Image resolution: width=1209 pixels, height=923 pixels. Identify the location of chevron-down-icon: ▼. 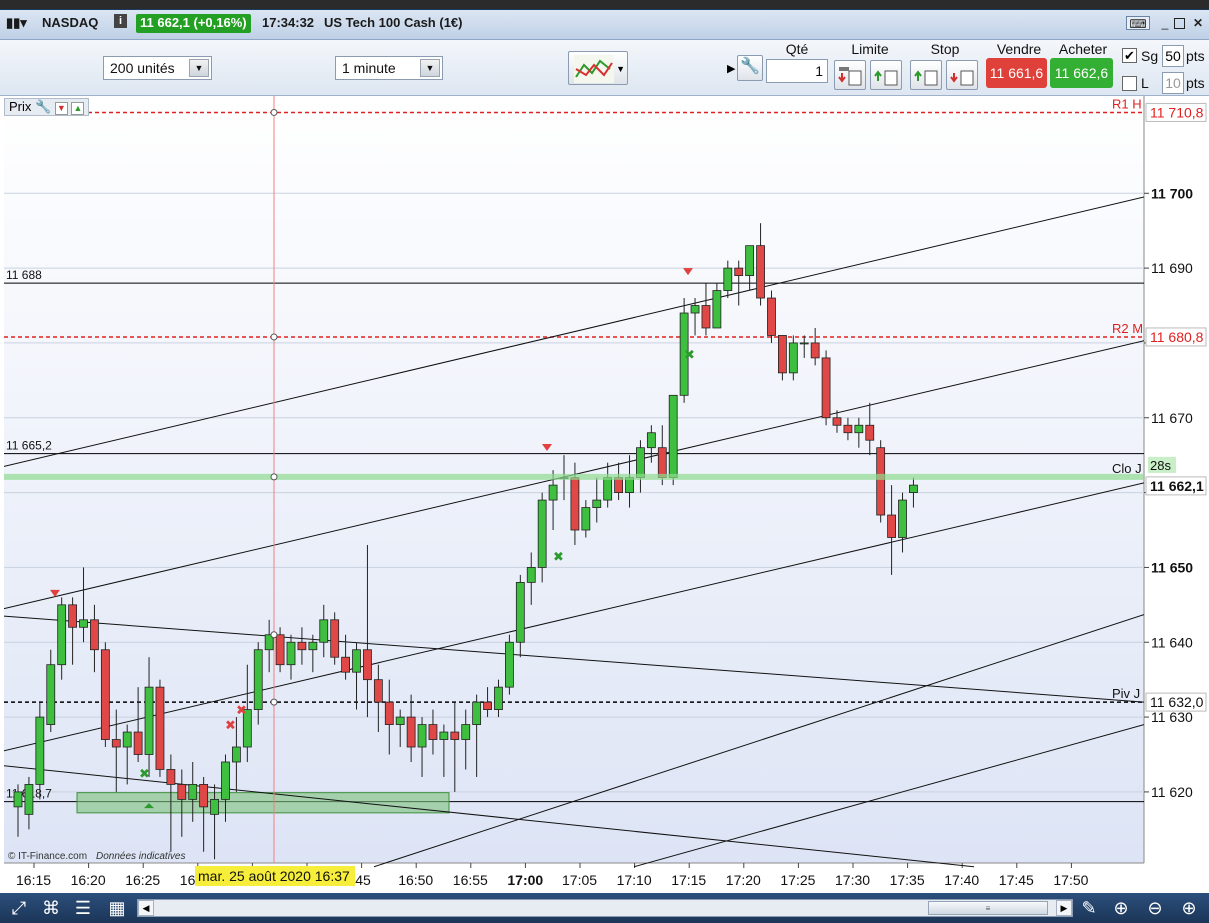
(199, 68).